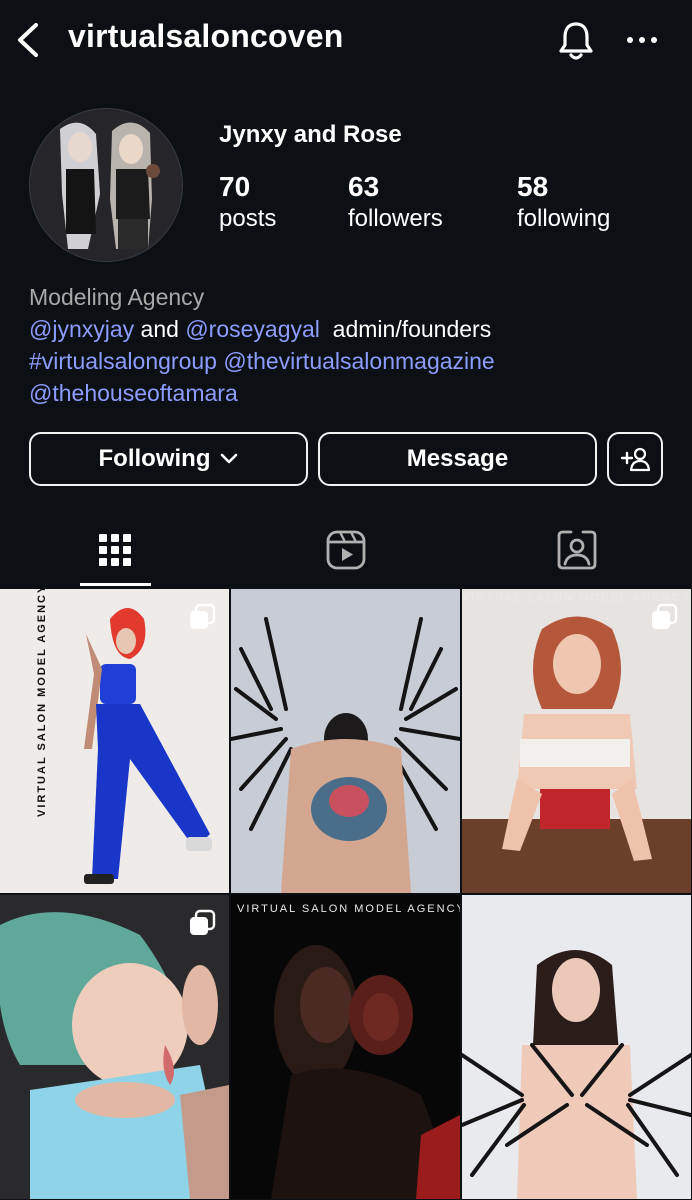 Image resolution: width=692 pixels, height=1200 pixels. I want to click on mention-thehouseoftamara: @thehouseoftamara, so click(133, 393).